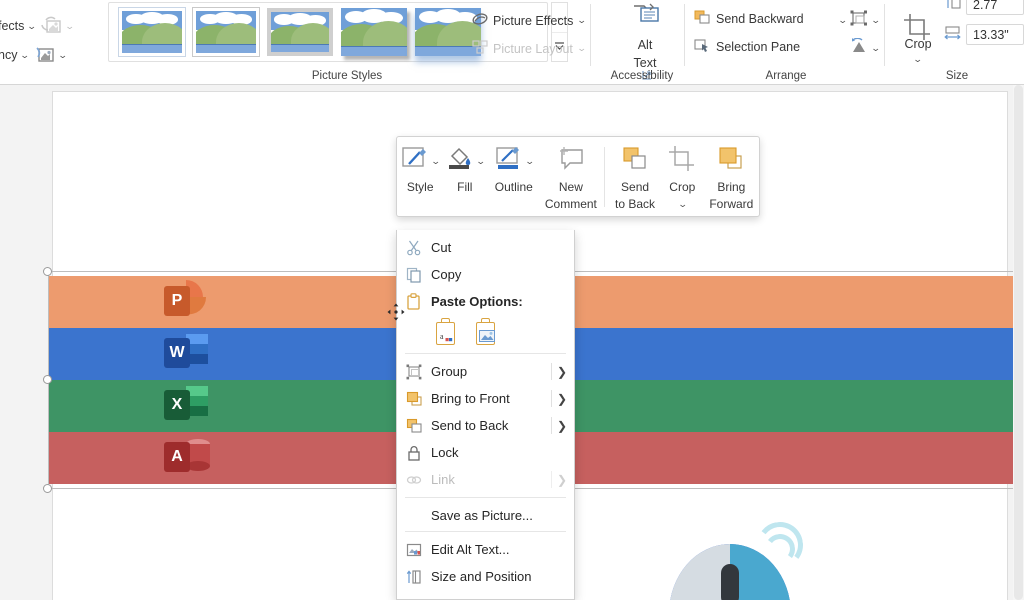 This screenshot has height=600, width=1024. Describe the element at coordinates (952, 35) in the screenshot. I see `shape-width-icon` at that location.